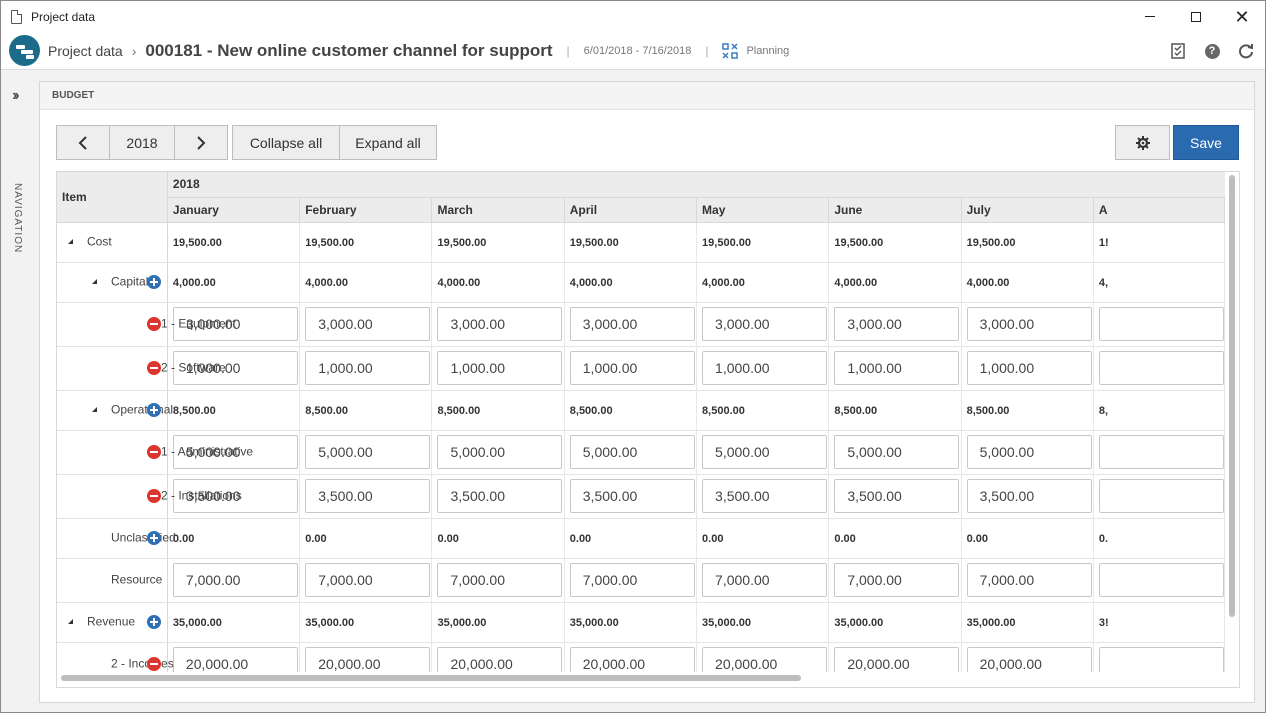  I want to click on help-button: ?, so click(1212, 51).